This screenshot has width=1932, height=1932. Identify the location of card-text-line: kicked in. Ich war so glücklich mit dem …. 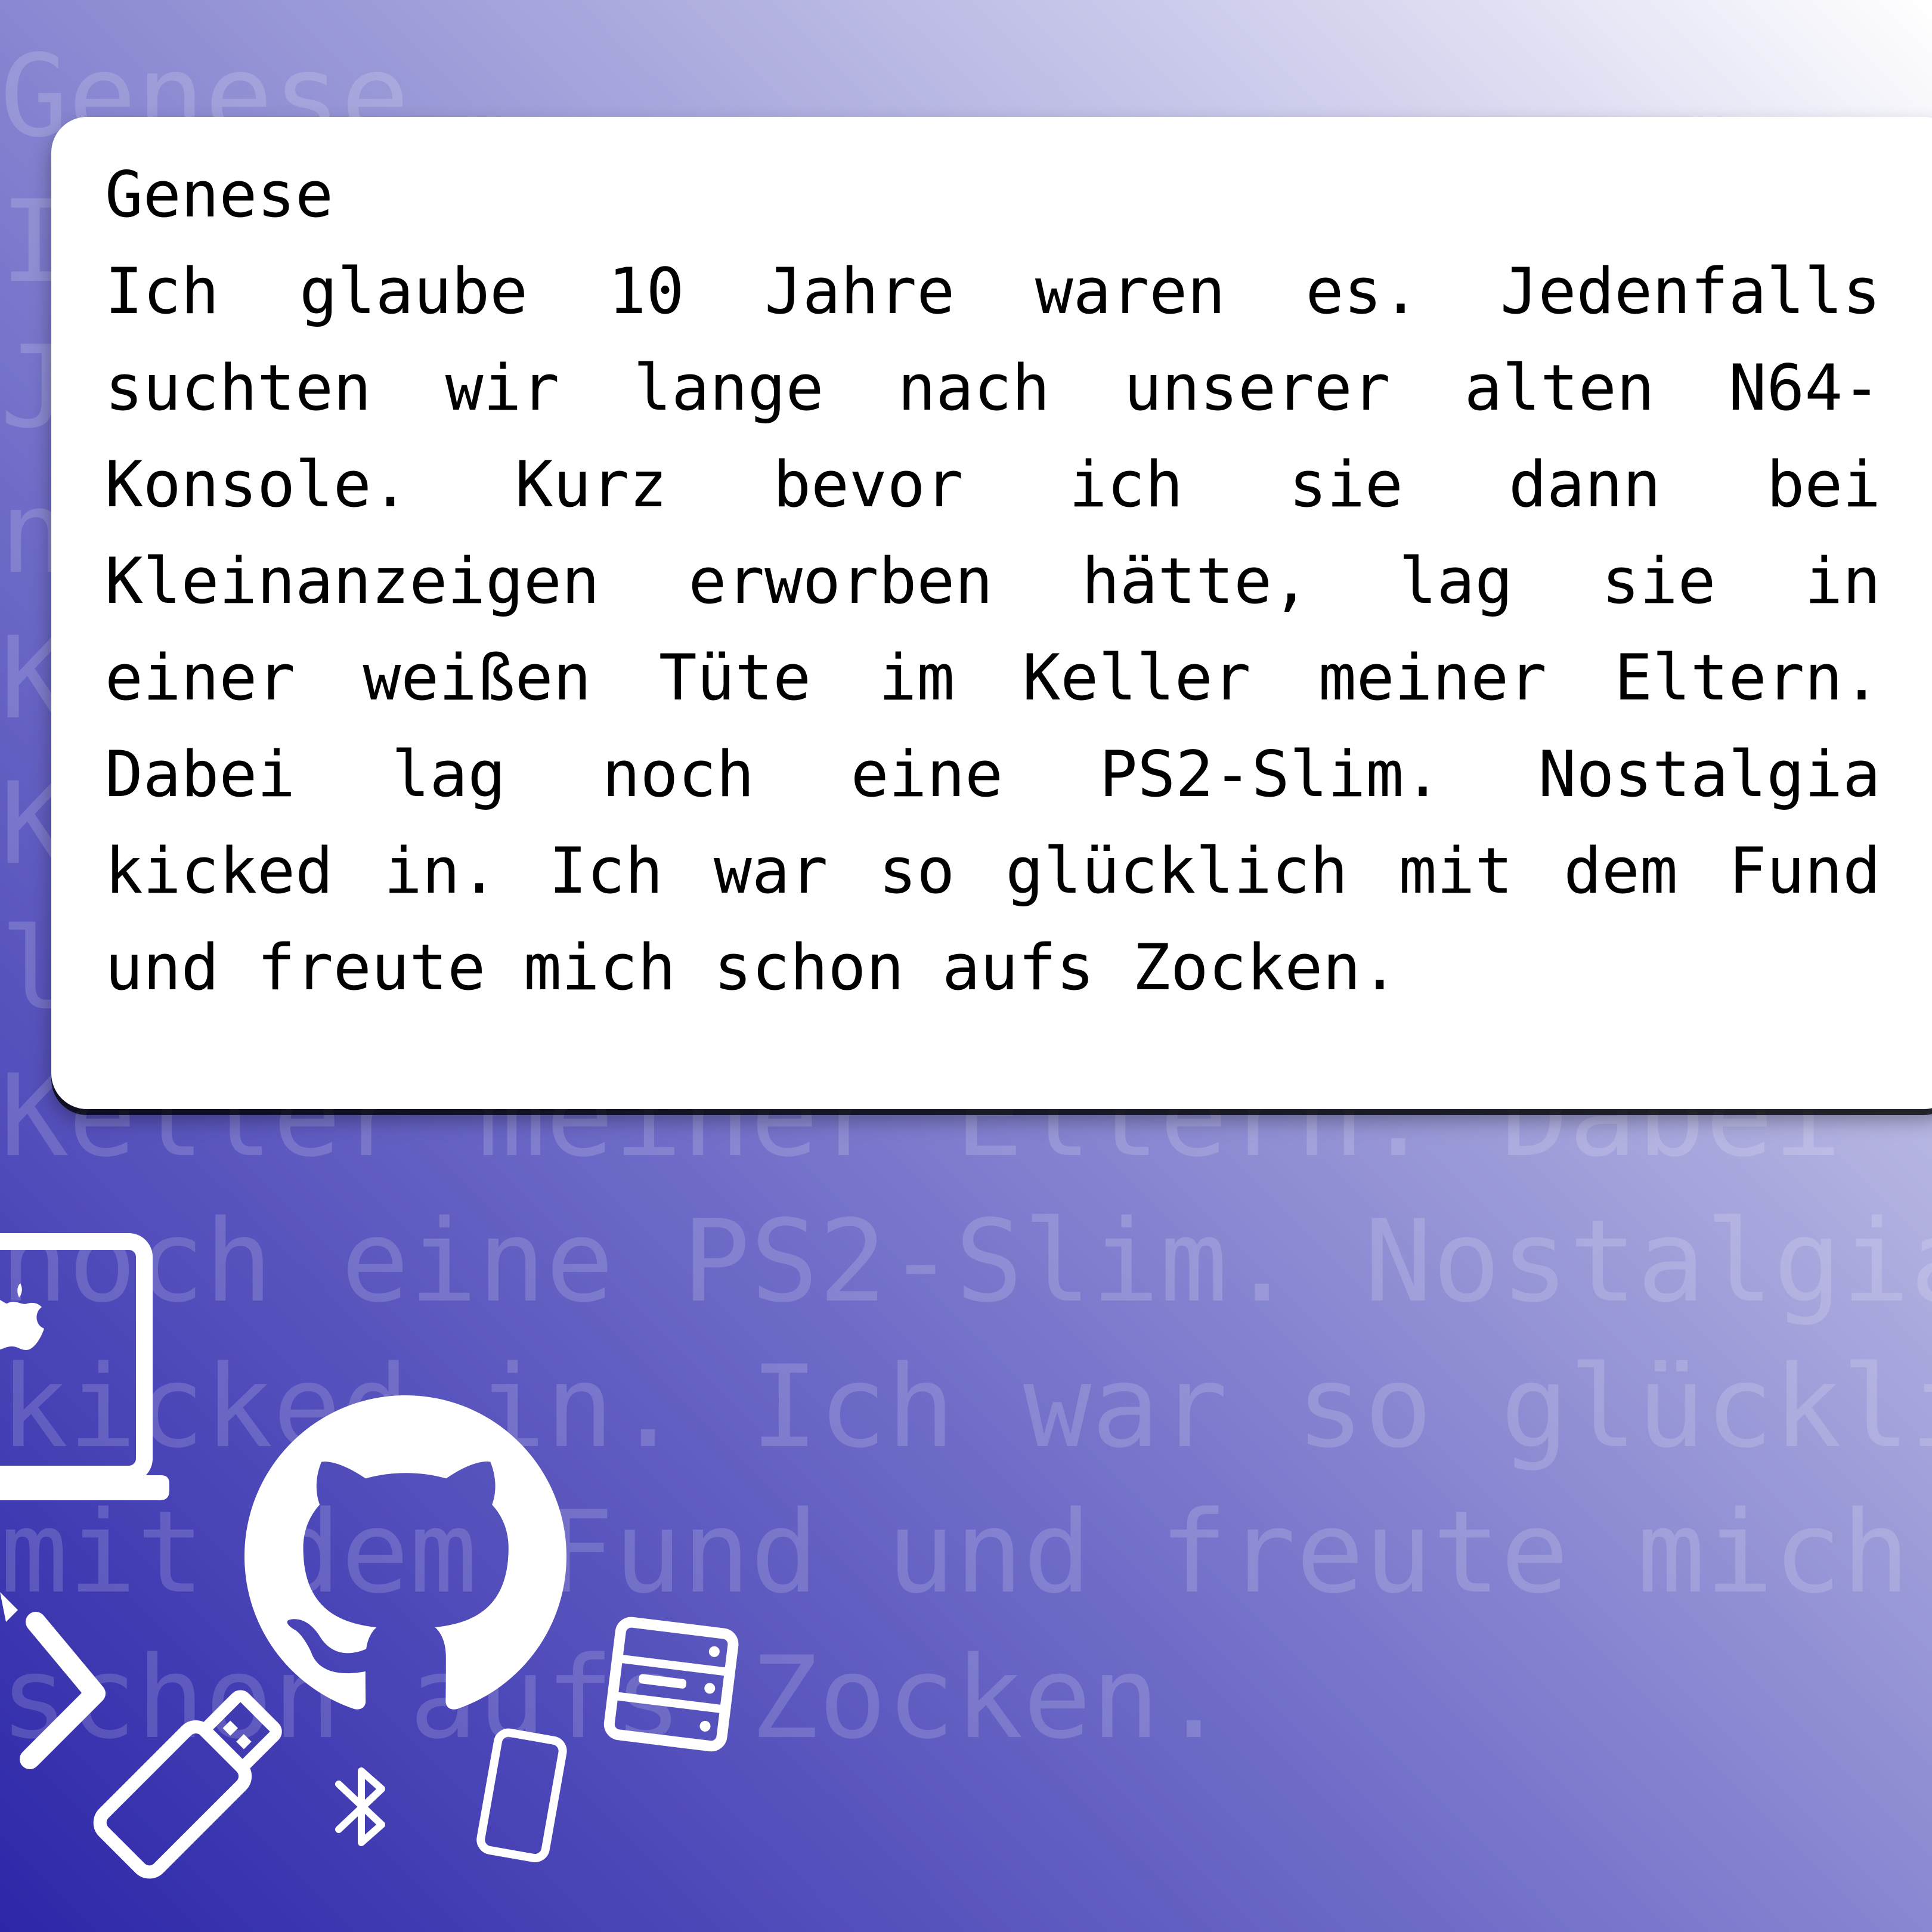
(993, 871).